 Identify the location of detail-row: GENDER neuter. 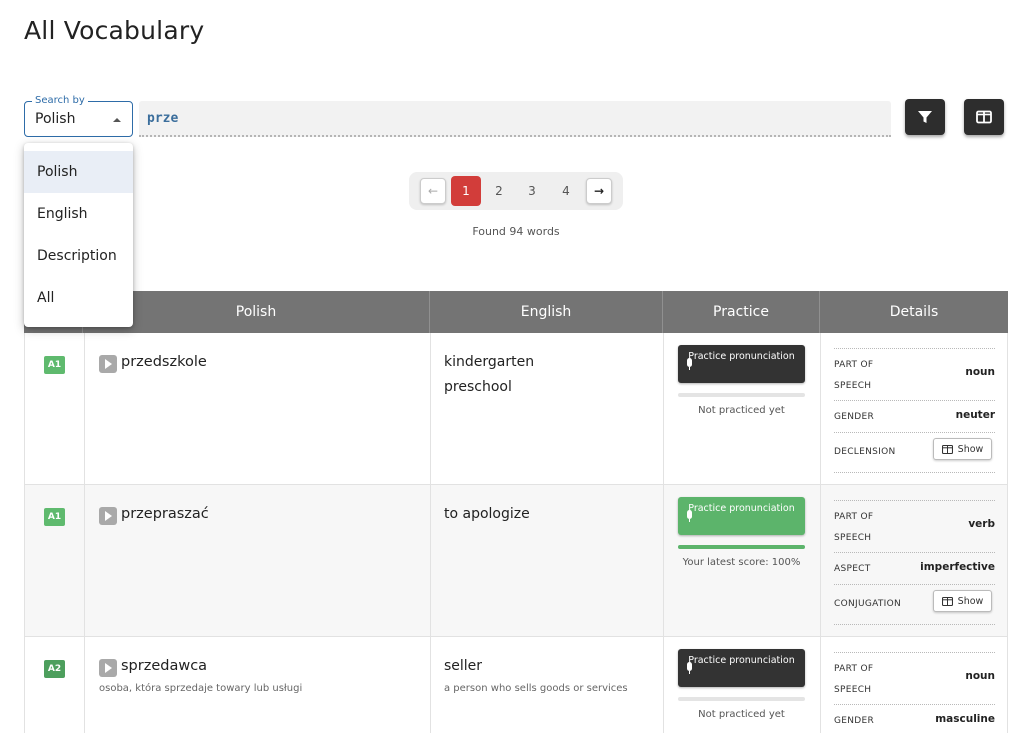
(914, 416).